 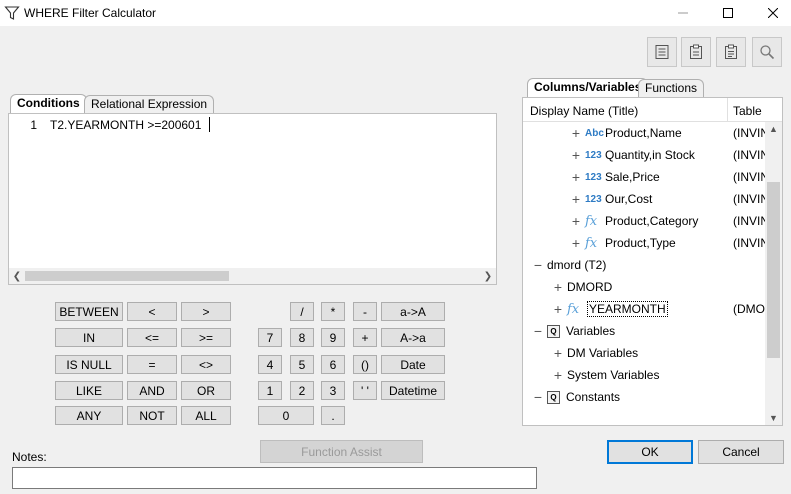 I want to click on greater-equal-button: >=, so click(x=206, y=337).